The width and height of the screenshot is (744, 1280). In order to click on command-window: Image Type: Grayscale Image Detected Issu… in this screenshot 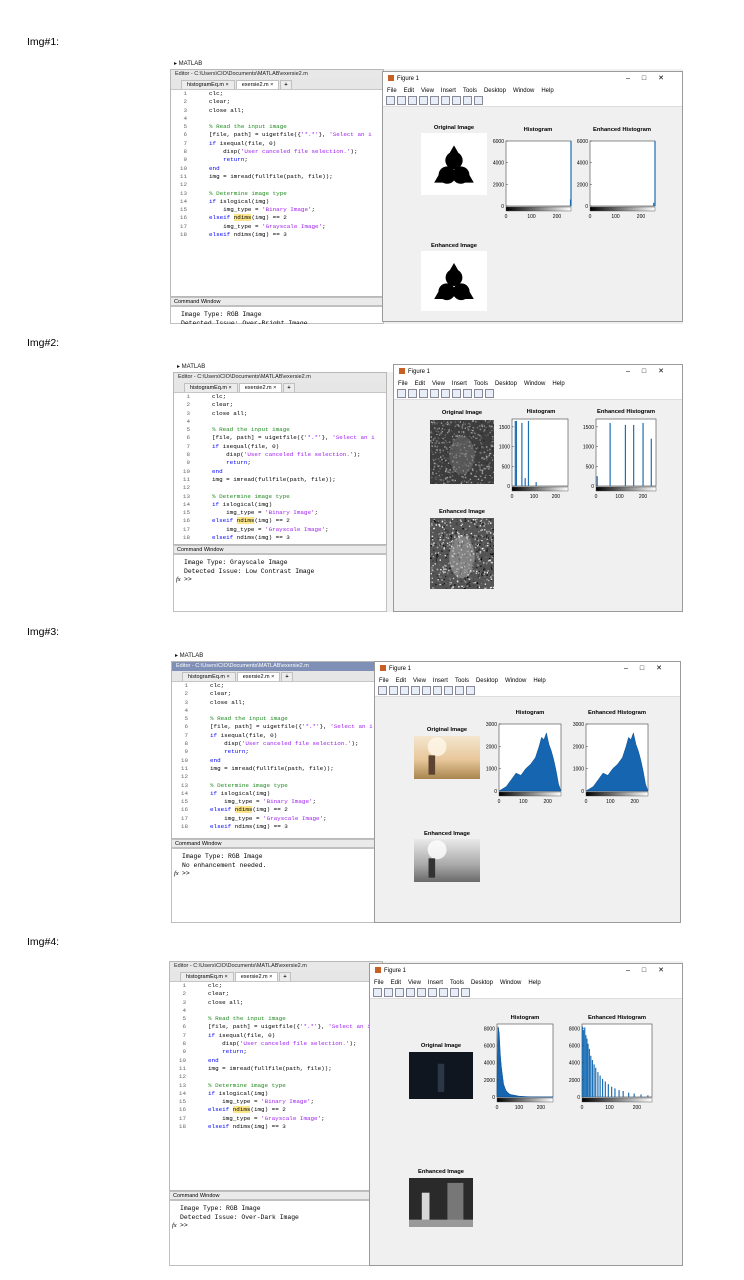, I will do `click(280, 583)`.